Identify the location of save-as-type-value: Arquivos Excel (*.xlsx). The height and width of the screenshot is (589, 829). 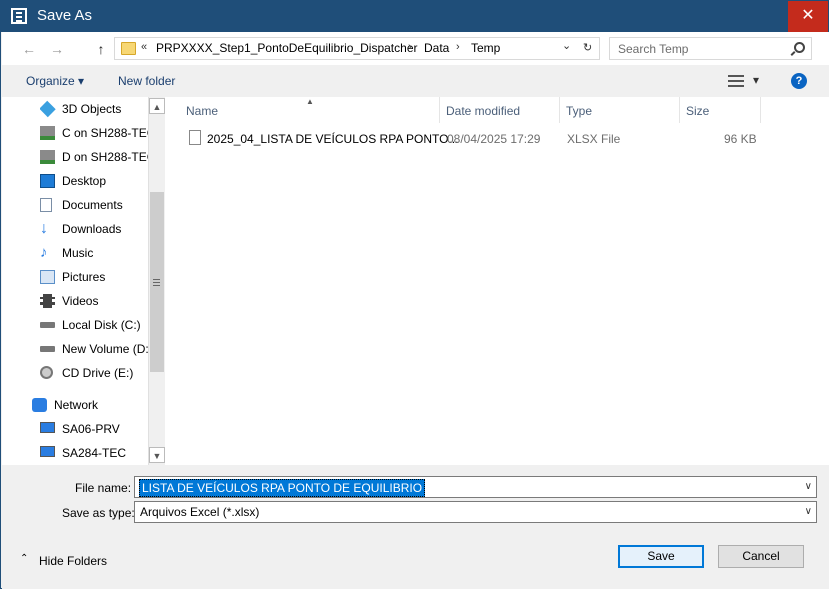
(200, 512).